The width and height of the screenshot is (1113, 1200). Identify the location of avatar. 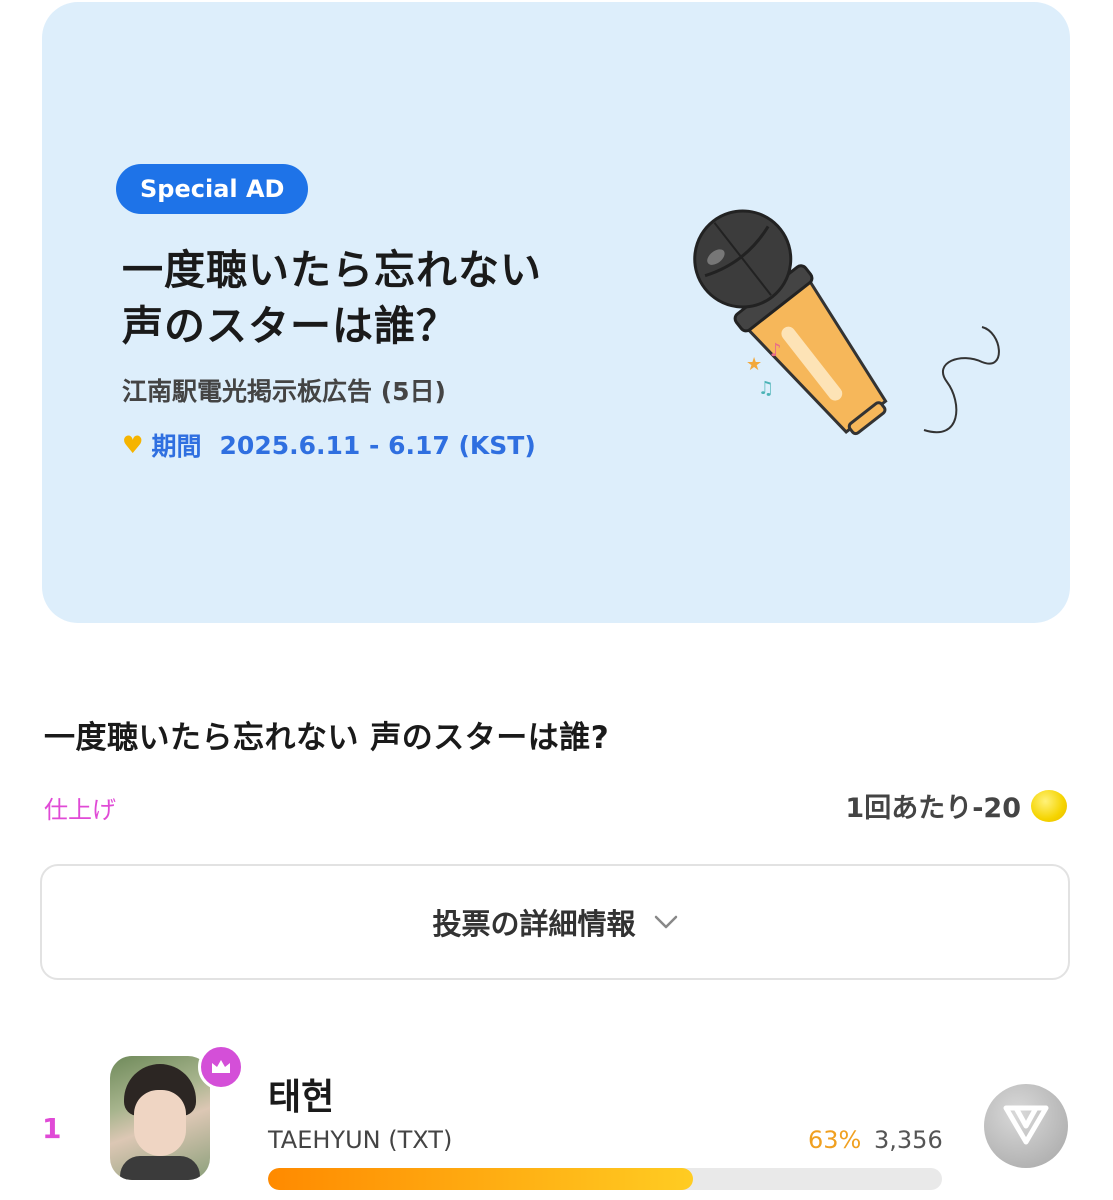
(160, 1118).